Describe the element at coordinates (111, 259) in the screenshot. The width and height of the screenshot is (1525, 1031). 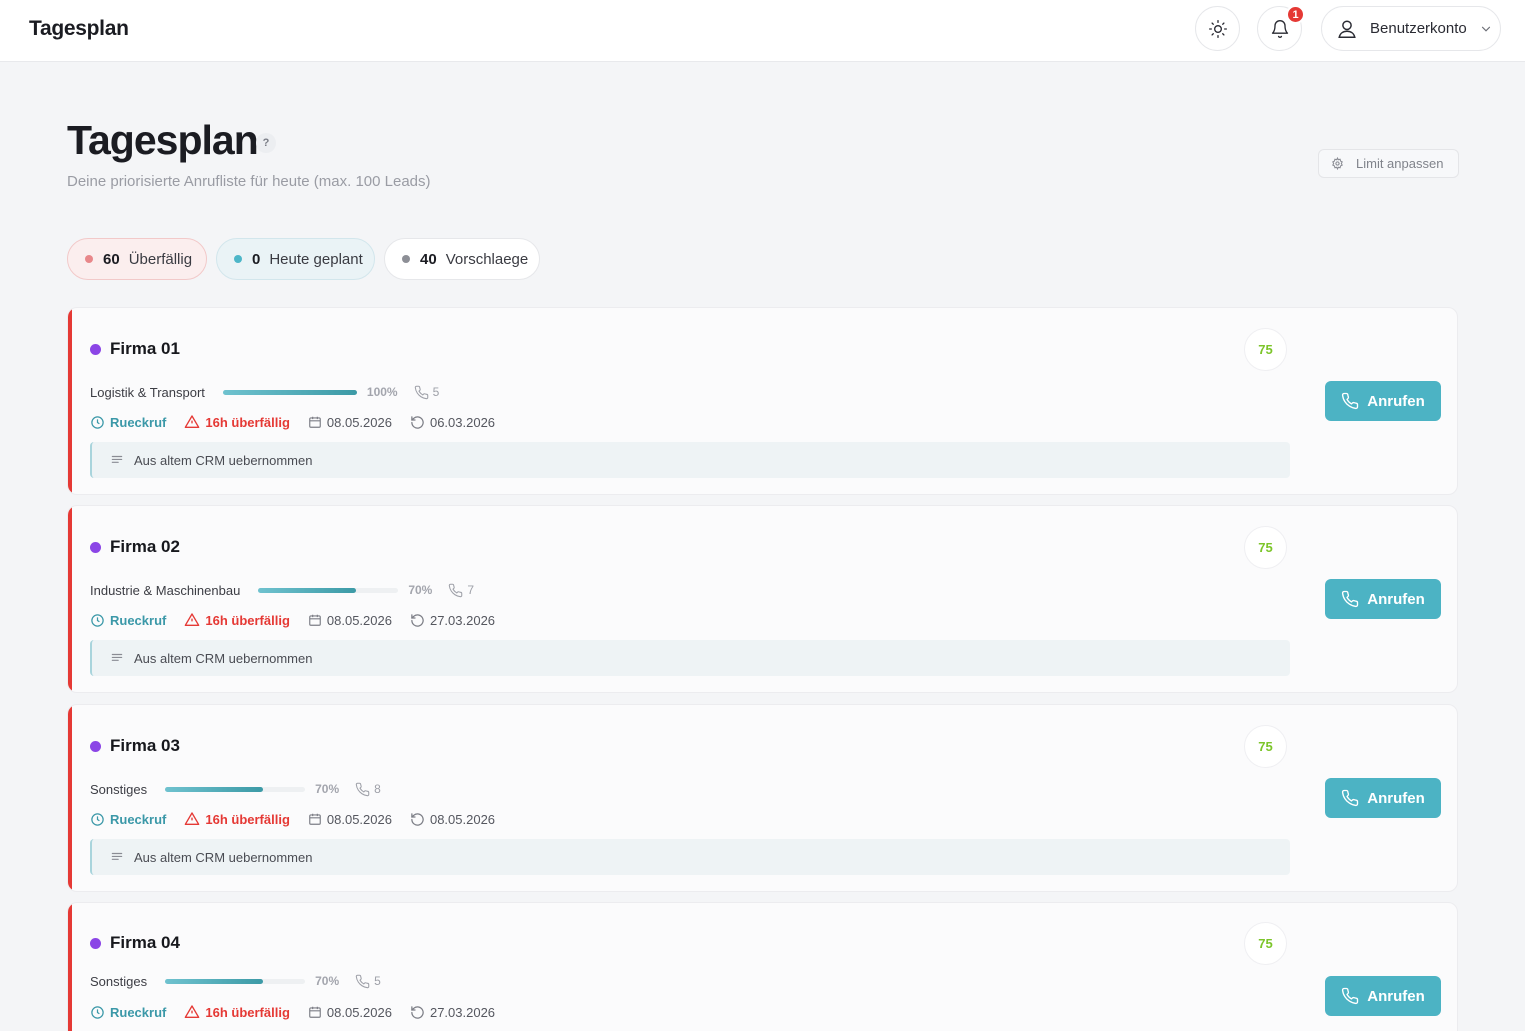
I see `filter-count: 60` at that location.